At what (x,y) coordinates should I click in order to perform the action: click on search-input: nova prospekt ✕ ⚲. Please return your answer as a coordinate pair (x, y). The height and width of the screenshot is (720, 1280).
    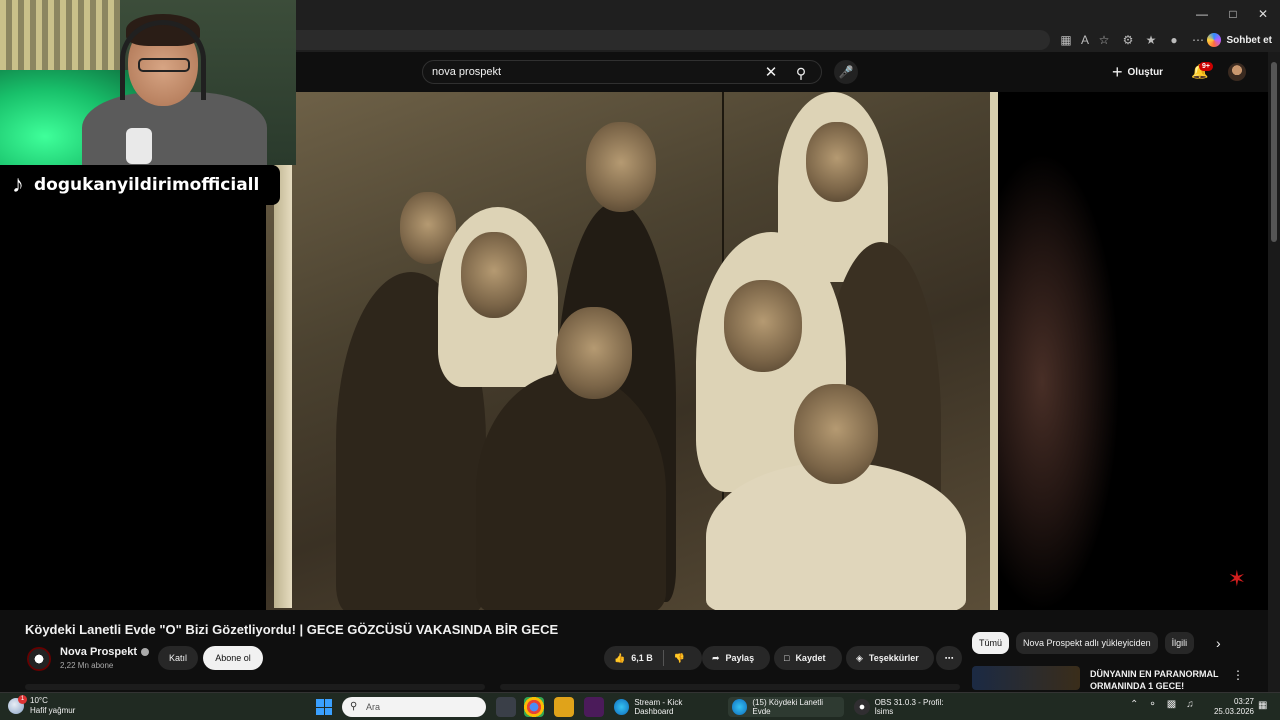
    Looking at the image, I should click on (622, 72).